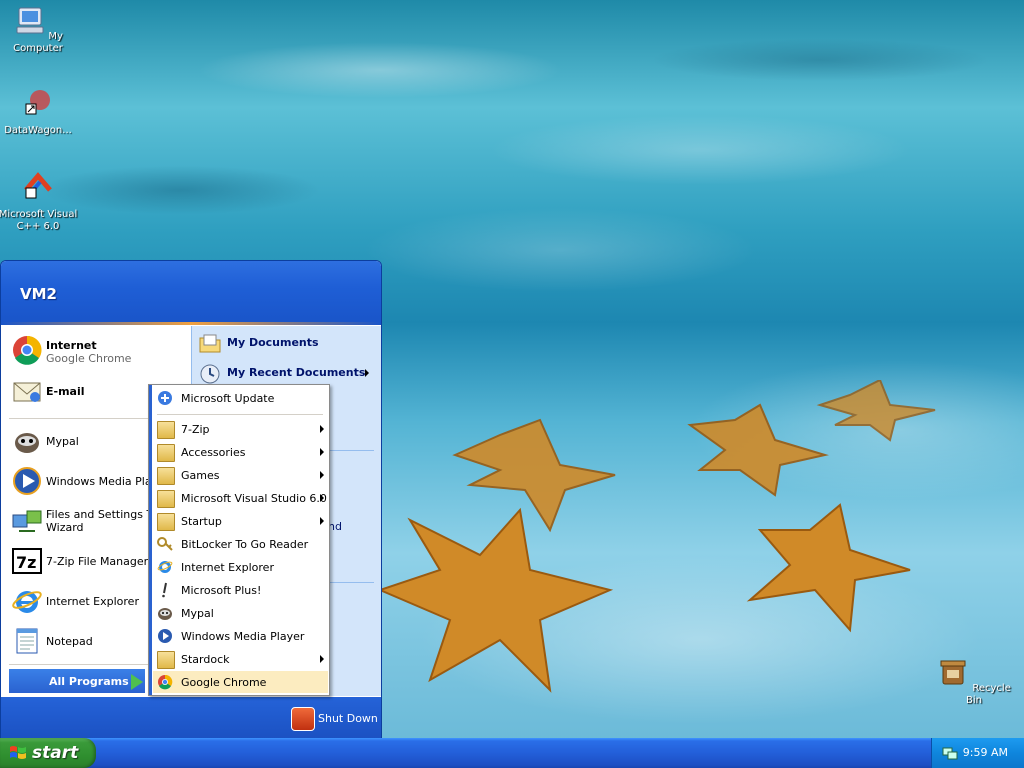  What do you see at coordinates (38, 185) in the screenshot?
I see `visual-cpp-icon` at bounding box center [38, 185].